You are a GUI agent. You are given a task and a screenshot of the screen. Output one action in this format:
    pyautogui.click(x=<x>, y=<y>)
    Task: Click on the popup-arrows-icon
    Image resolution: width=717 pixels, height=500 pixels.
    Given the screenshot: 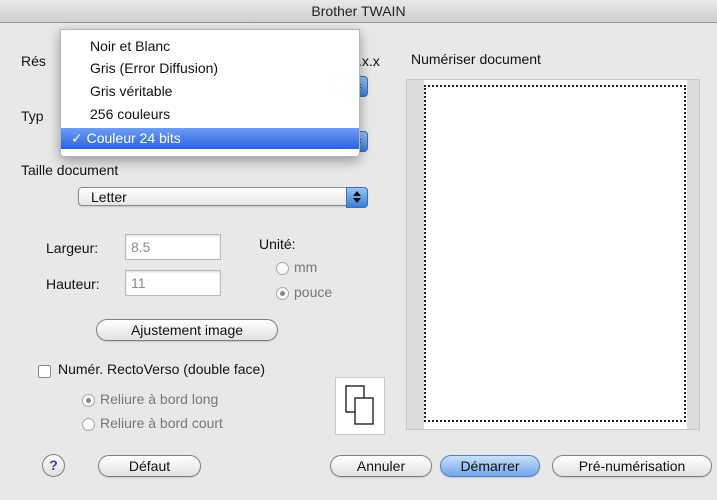 What is the action you would take?
    pyautogui.click(x=357, y=197)
    